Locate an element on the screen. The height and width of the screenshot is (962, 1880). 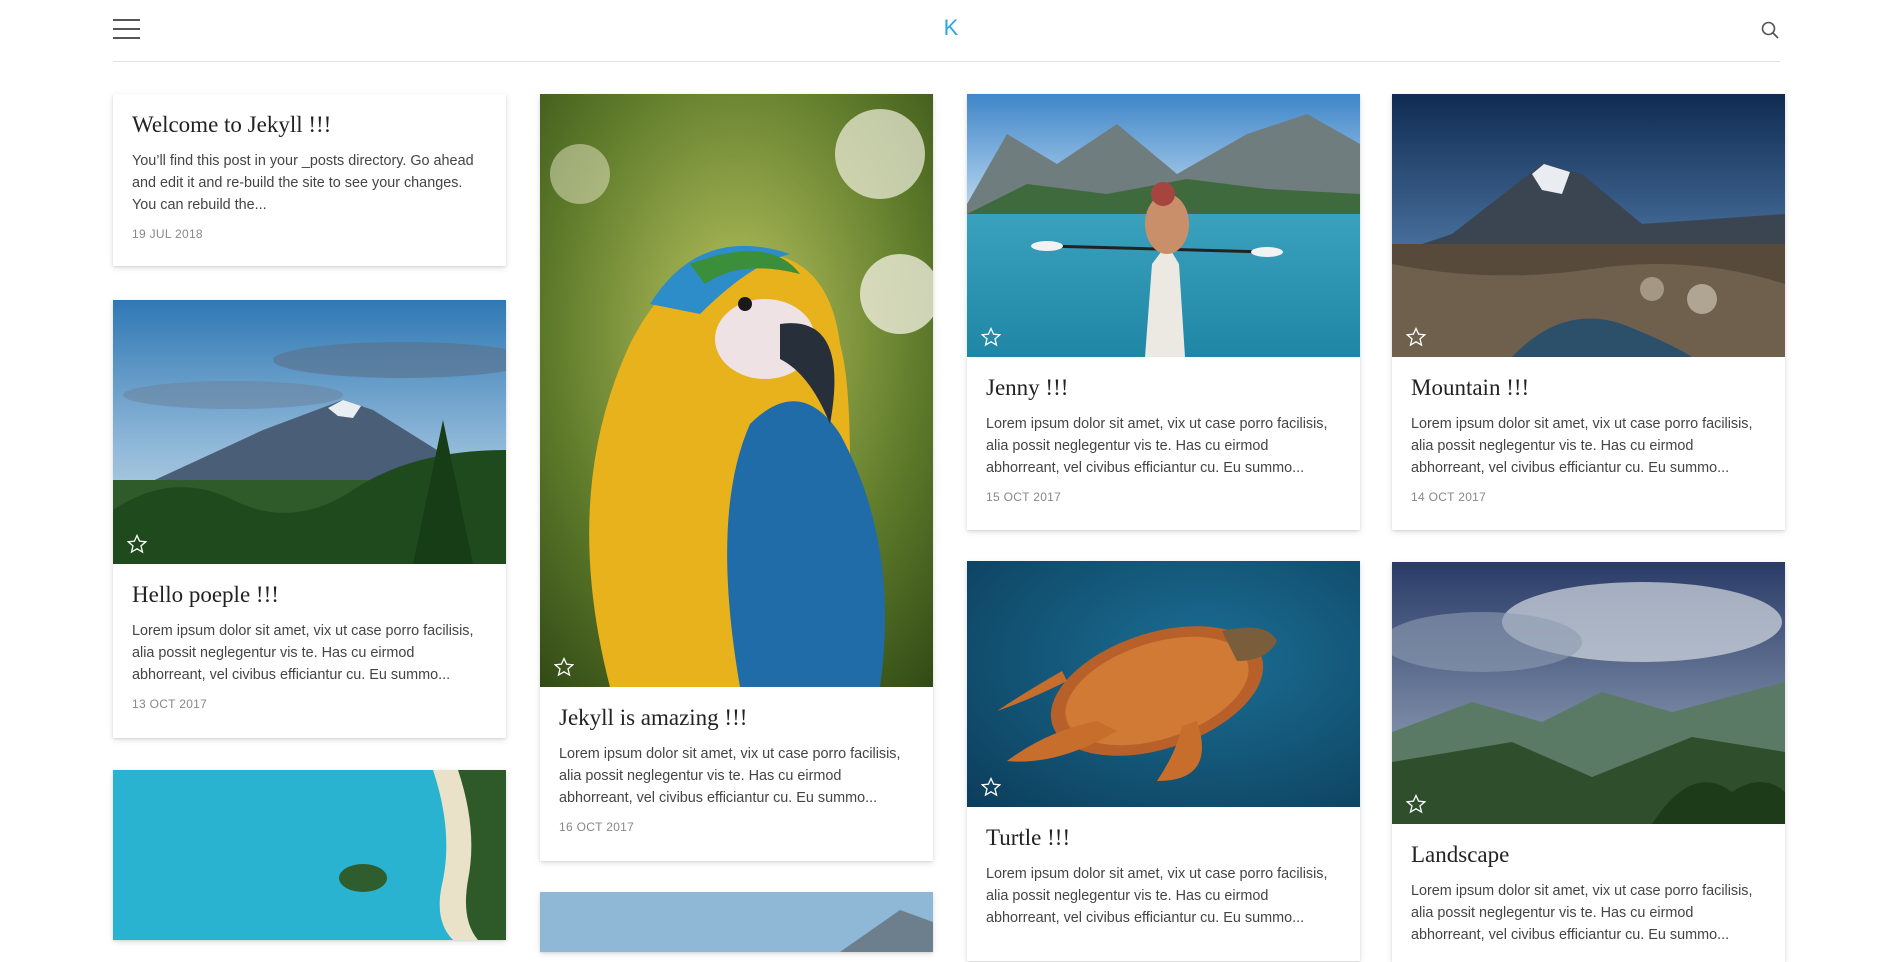
post-date: 15 OCT 2017 is located at coordinates (1024, 497).